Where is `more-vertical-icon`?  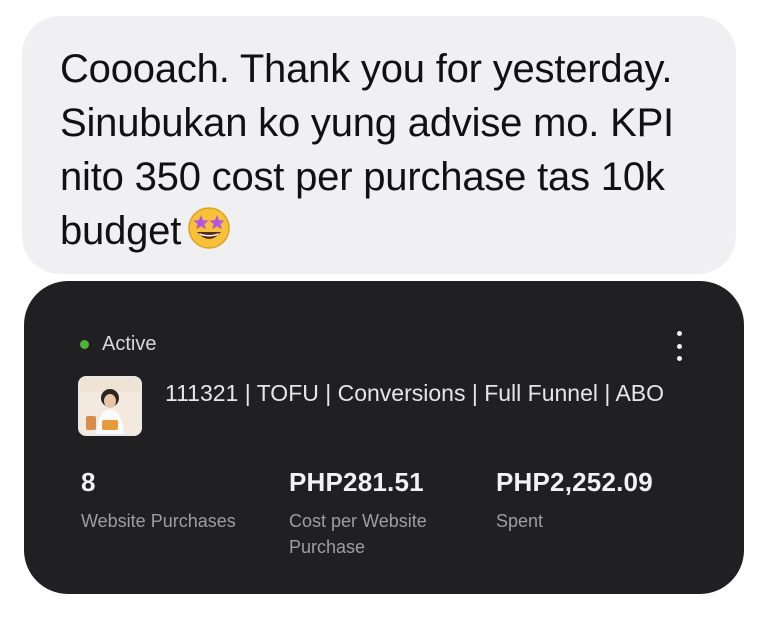 more-vertical-icon is located at coordinates (679, 346).